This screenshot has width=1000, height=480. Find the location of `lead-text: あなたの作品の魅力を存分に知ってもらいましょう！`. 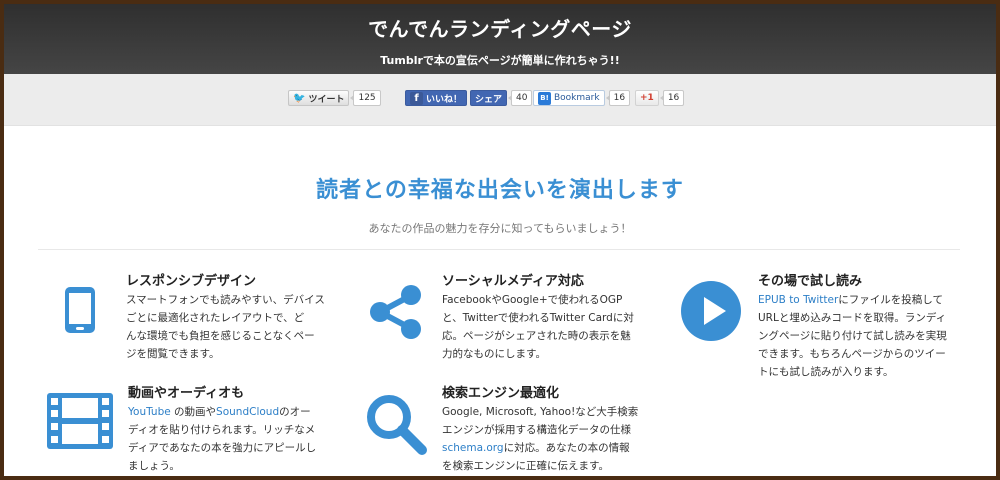

lead-text: あなたの作品の魅力を存分に知ってもらいましょう！ is located at coordinates (500, 228).